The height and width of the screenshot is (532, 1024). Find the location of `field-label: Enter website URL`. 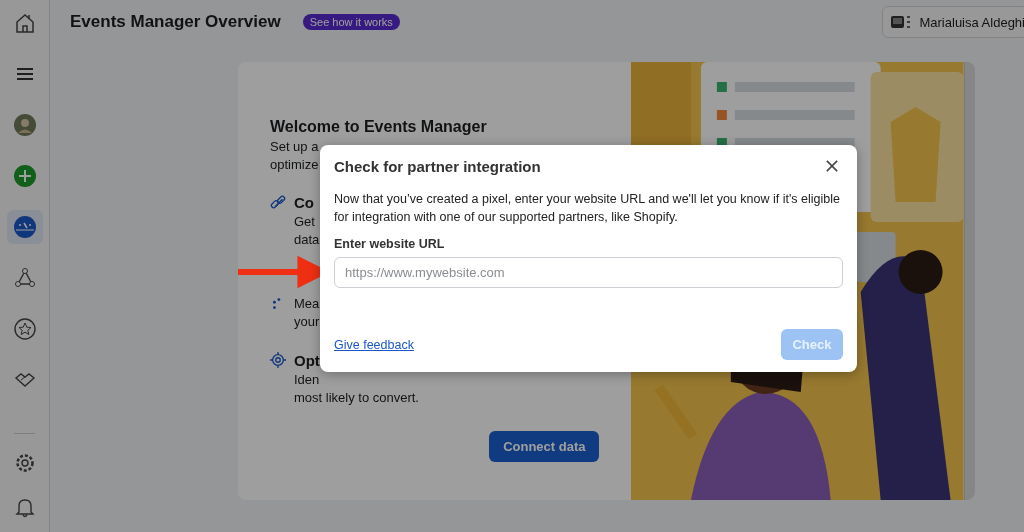

field-label: Enter website URL is located at coordinates (390, 244).